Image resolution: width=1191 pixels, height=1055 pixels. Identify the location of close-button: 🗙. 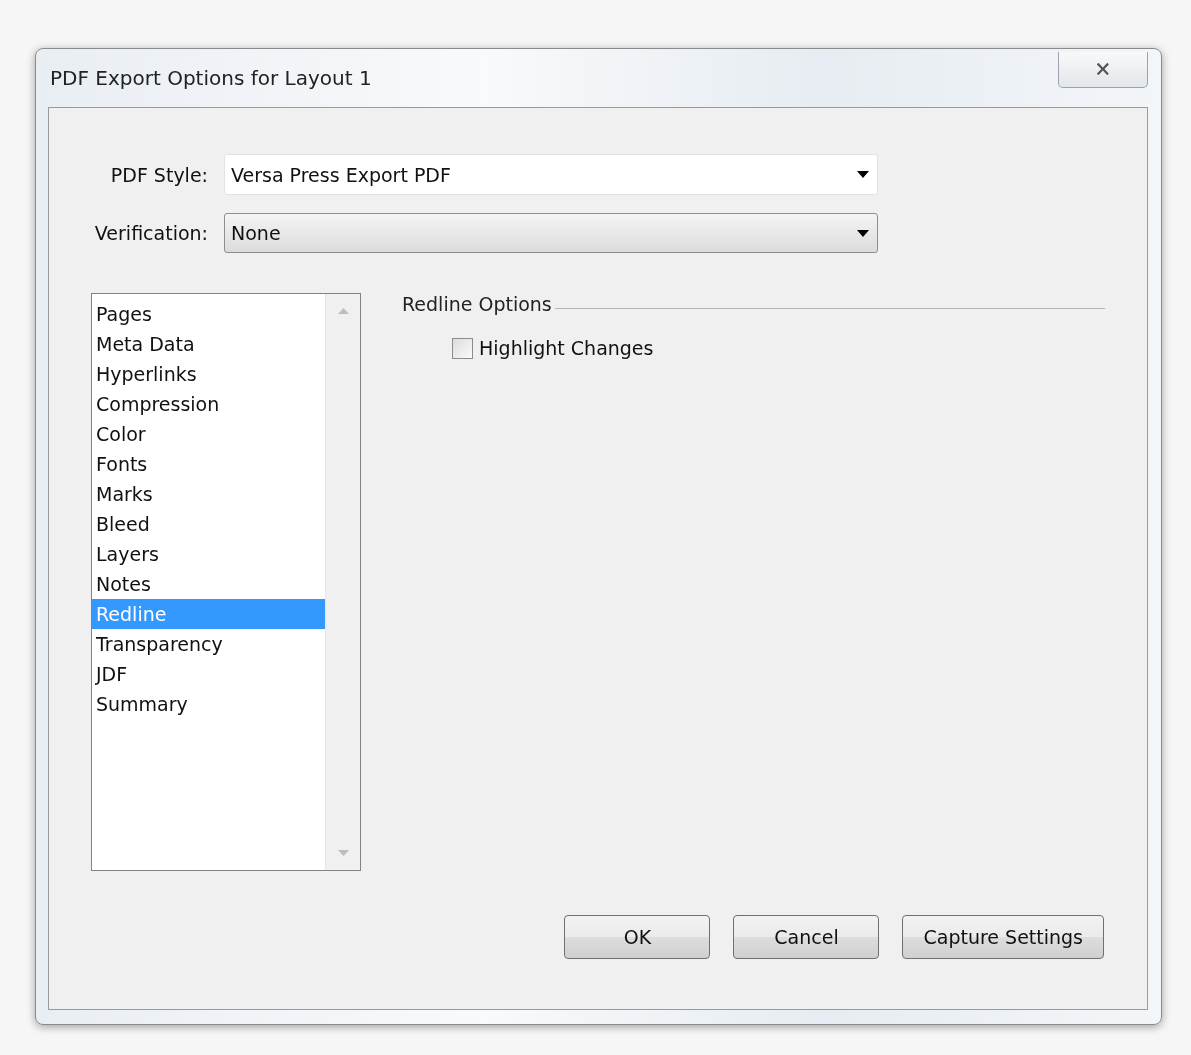
(1103, 70).